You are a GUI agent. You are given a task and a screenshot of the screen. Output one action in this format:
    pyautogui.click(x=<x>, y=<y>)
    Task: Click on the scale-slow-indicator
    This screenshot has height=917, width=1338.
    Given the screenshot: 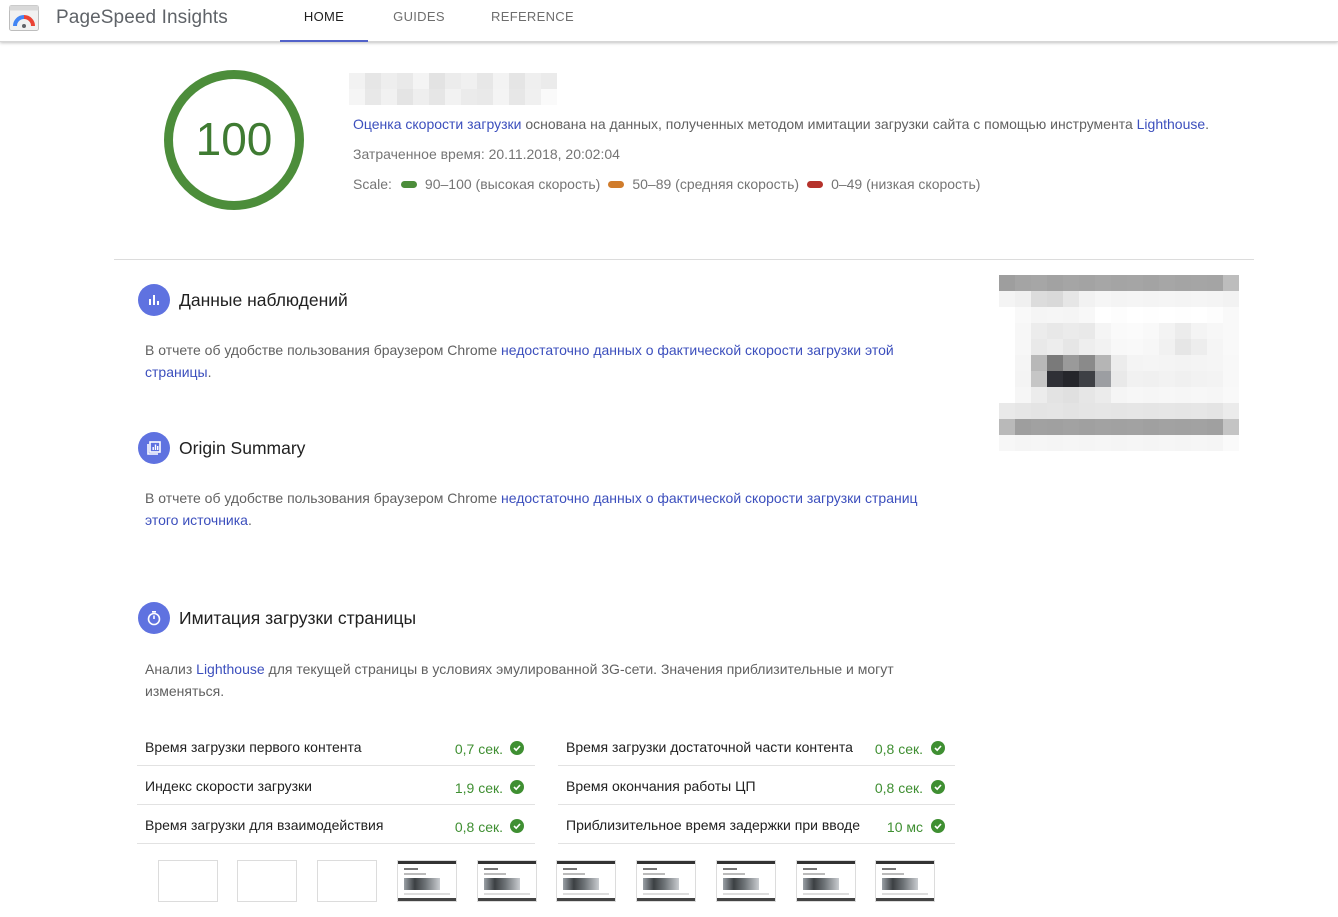 What is the action you would take?
    pyautogui.click(x=815, y=184)
    